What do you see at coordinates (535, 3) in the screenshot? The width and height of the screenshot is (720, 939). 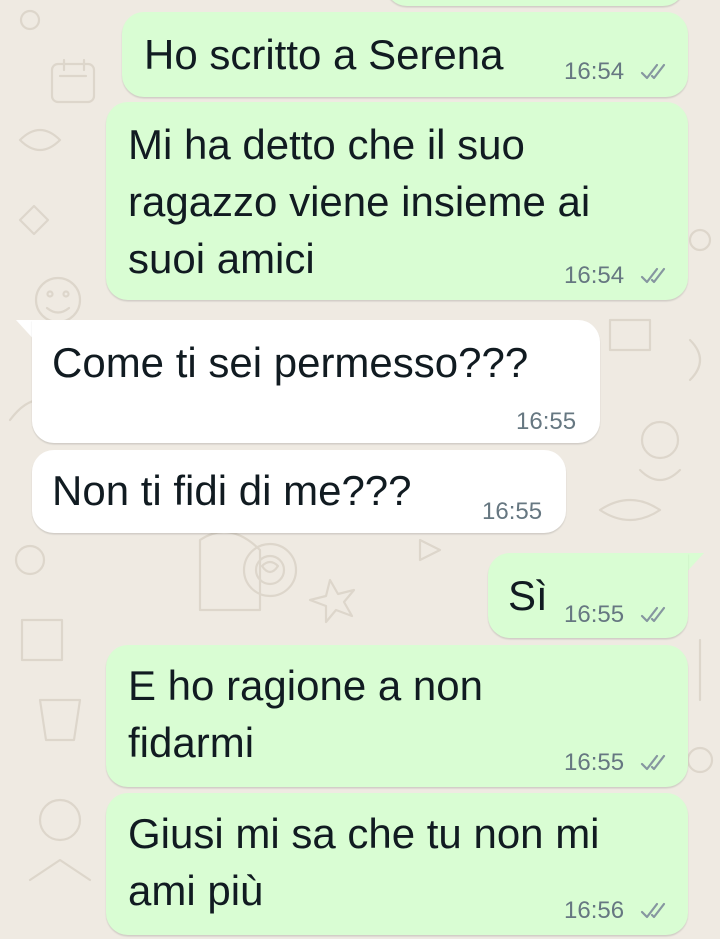 I see `previous-message-bubble` at bounding box center [535, 3].